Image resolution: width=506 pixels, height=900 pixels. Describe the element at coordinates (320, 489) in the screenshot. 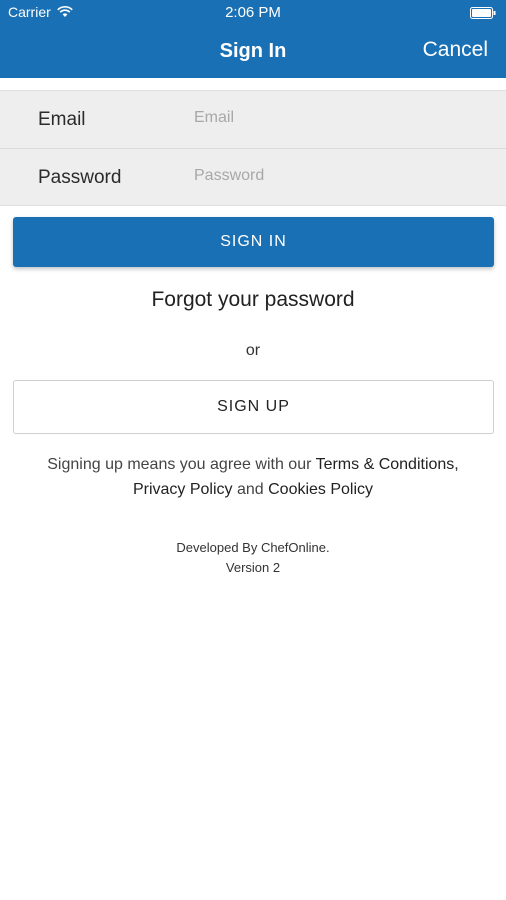

I see `cookies-policy-link: Cookies Policy` at that location.